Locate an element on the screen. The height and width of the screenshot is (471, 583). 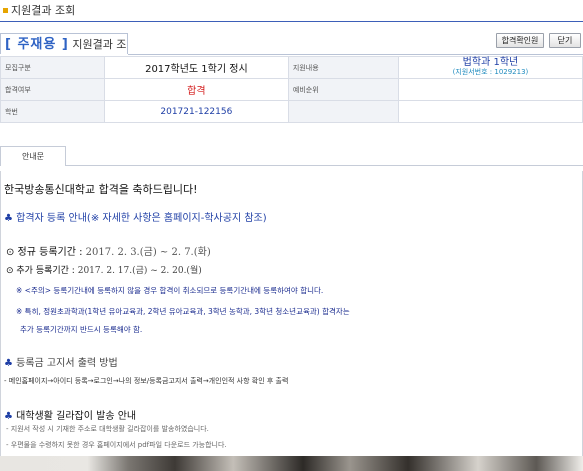
table-row: 합격여부 합격 예비순위 is located at coordinates (291, 89).